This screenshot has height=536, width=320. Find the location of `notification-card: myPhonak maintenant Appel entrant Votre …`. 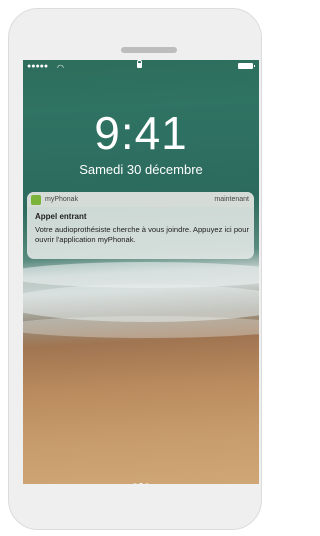

notification-card: myPhonak maintenant Appel entrant Votre … is located at coordinates (140, 225).